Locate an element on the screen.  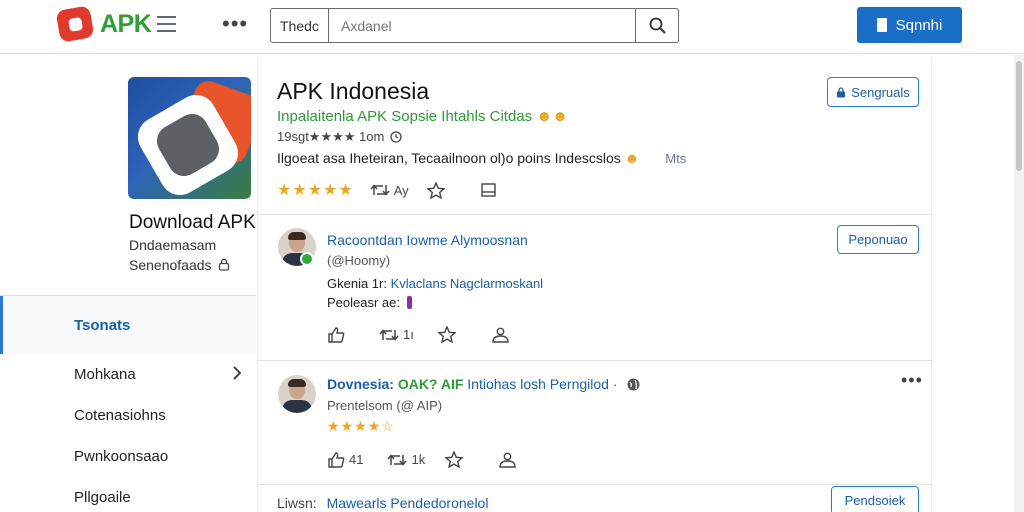
chevron-right-icon is located at coordinates (237, 373).